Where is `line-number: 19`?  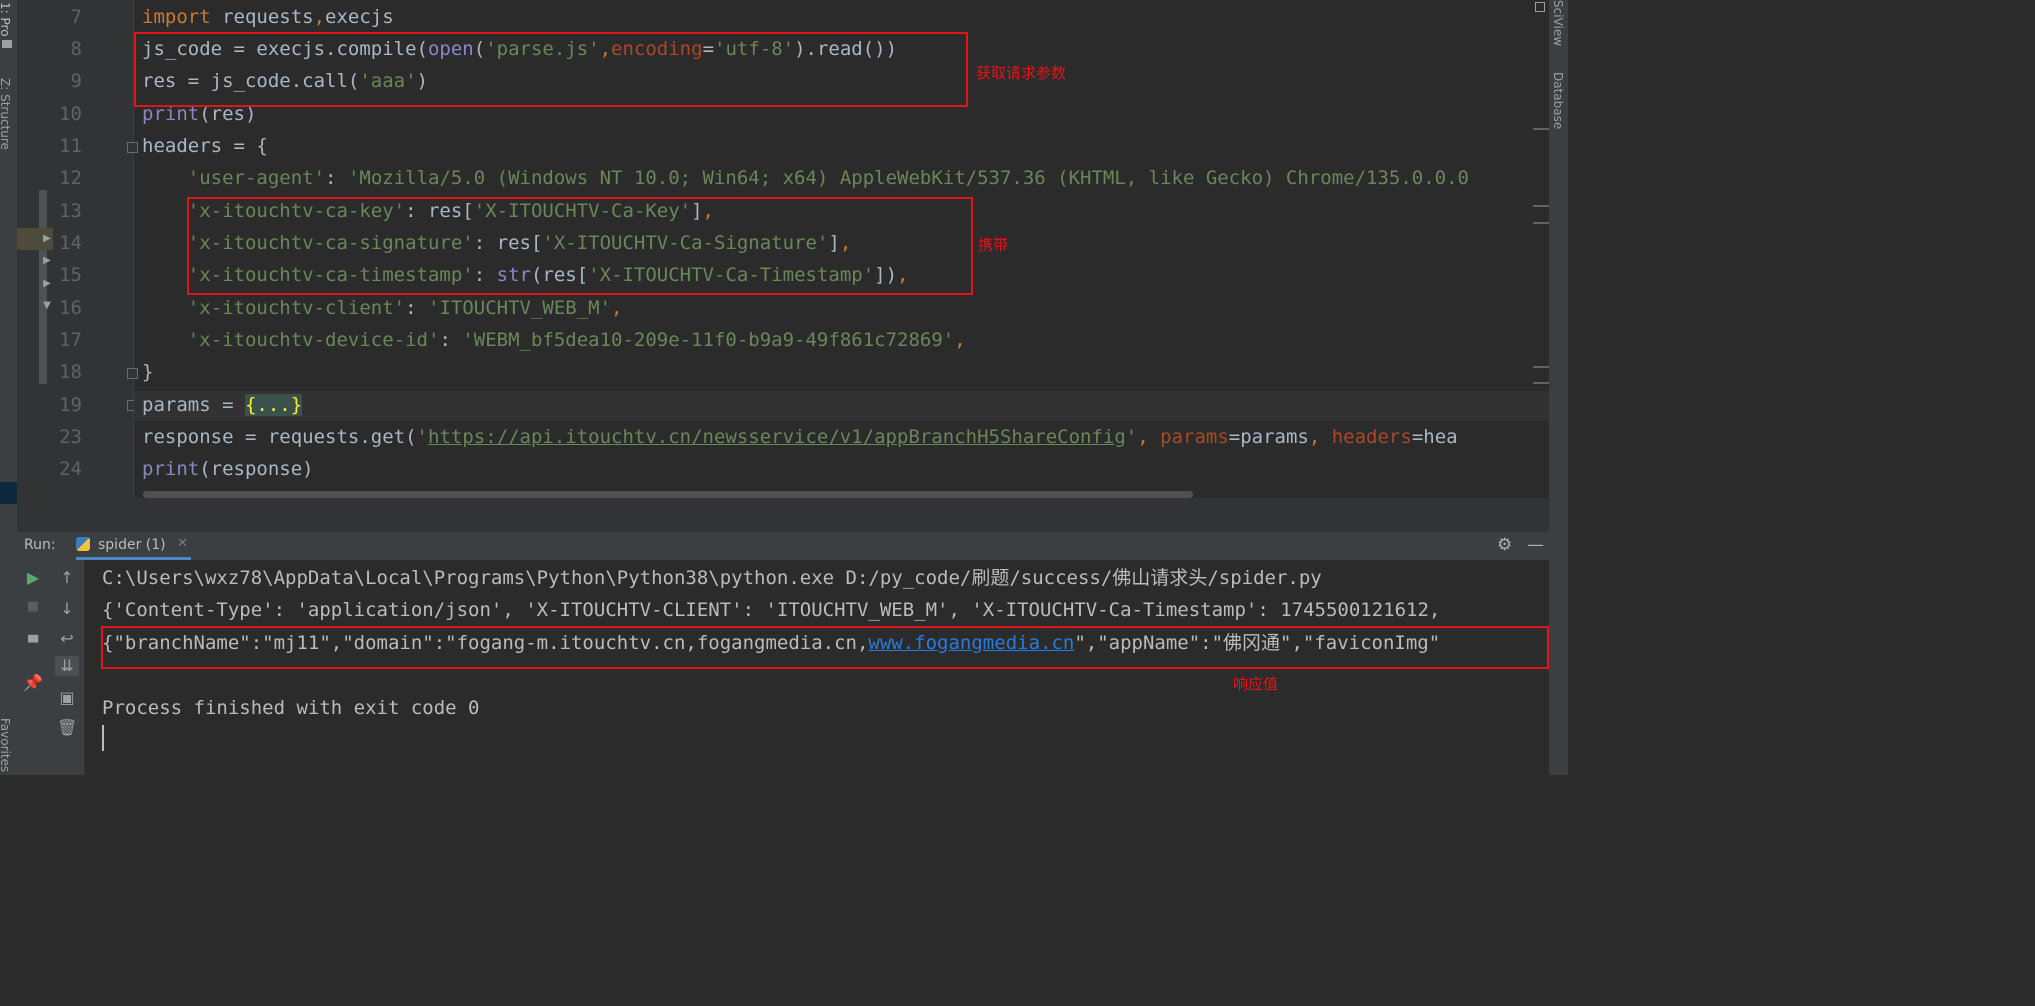
line-number: 19 is located at coordinates (70, 405).